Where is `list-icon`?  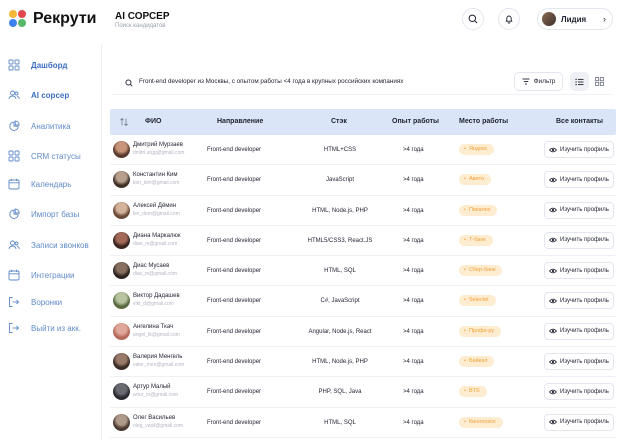 list-icon is located at coordinates (579, 81).